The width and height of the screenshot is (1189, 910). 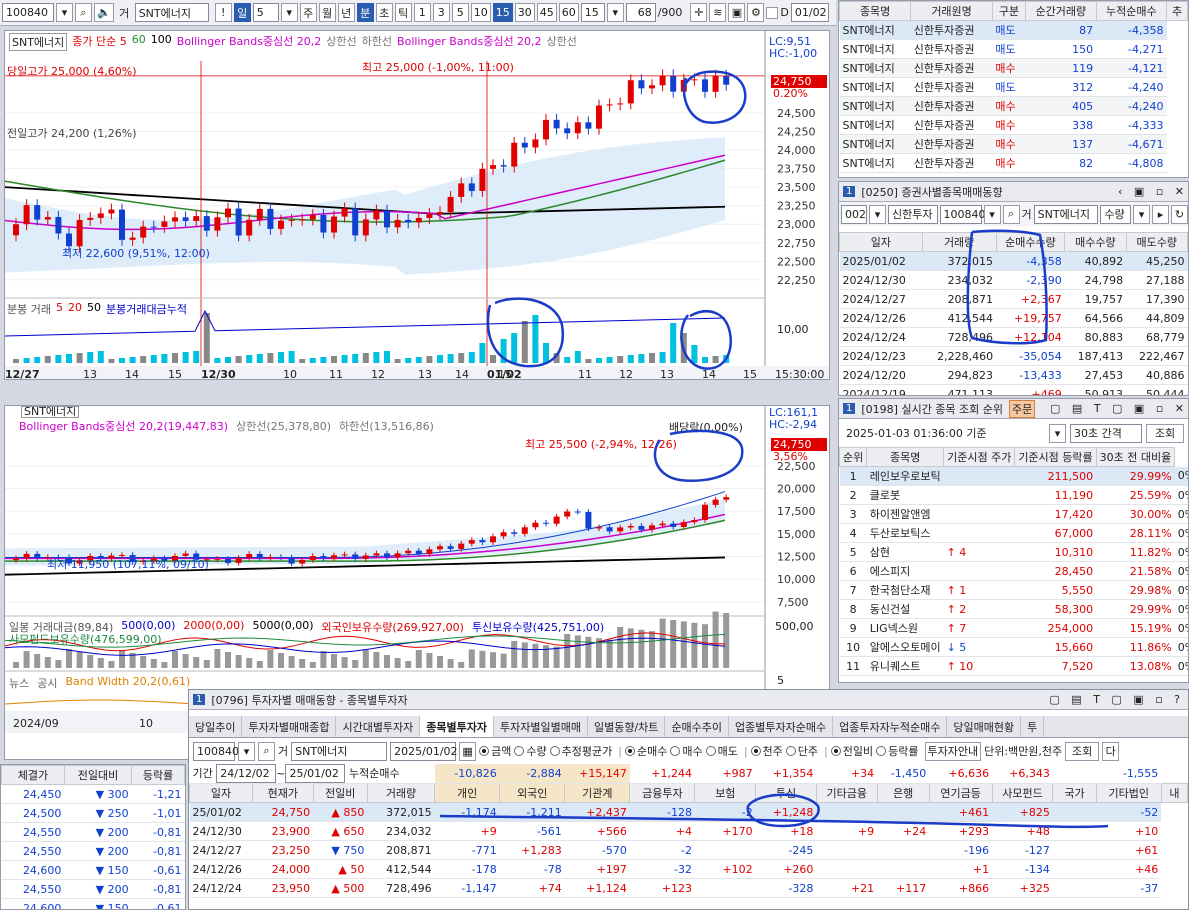 What do you see at coordinates (1131, 11) in the screenshot?
I see `column-header: 누적순매수` at bounding box center [1131, 11].